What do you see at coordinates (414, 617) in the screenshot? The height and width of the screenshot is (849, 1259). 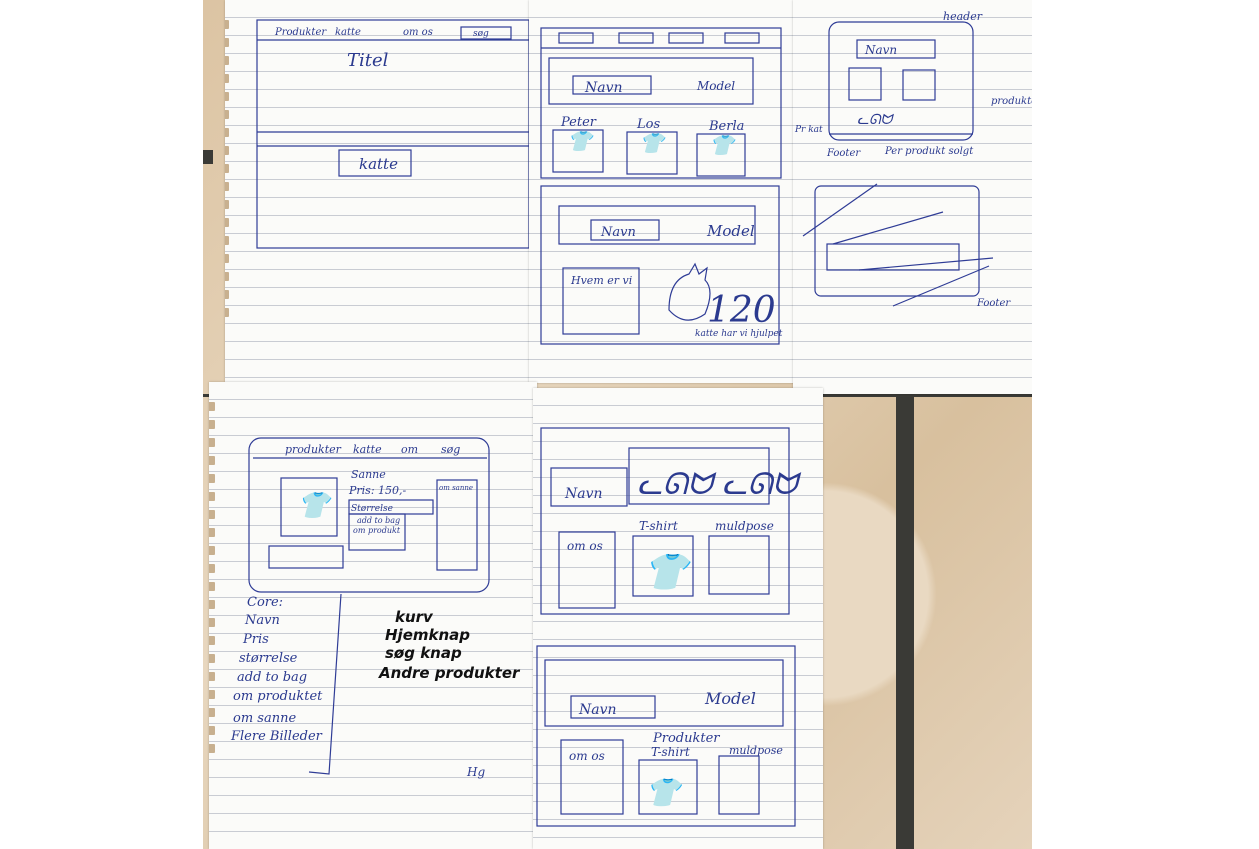 I see `sketch-bold-note: kurv` at bounding box center [414, 617].